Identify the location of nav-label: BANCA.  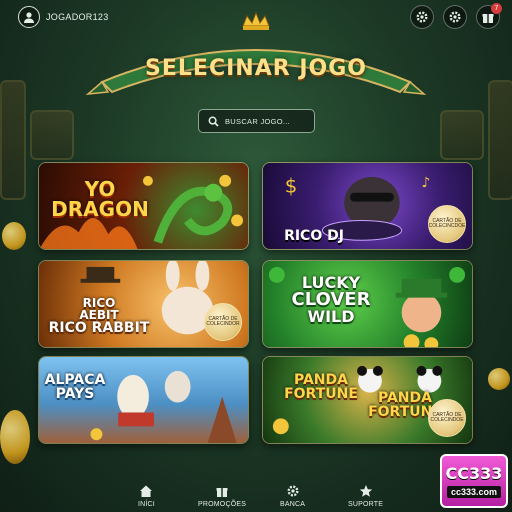
(293, 504).